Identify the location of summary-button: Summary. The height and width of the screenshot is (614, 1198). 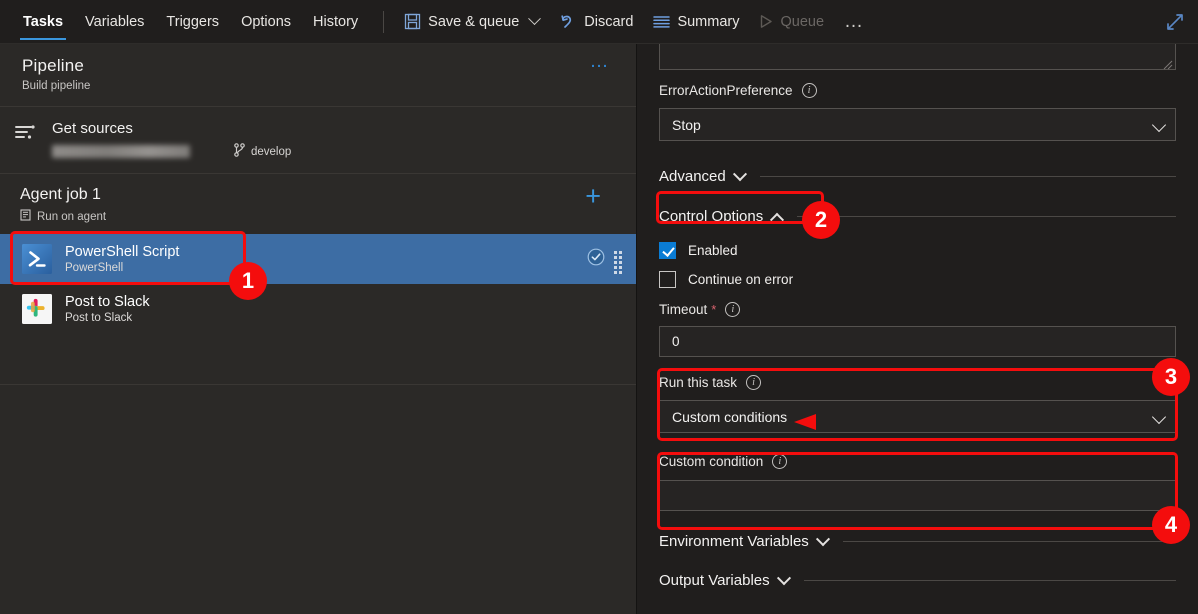
(696, 22).